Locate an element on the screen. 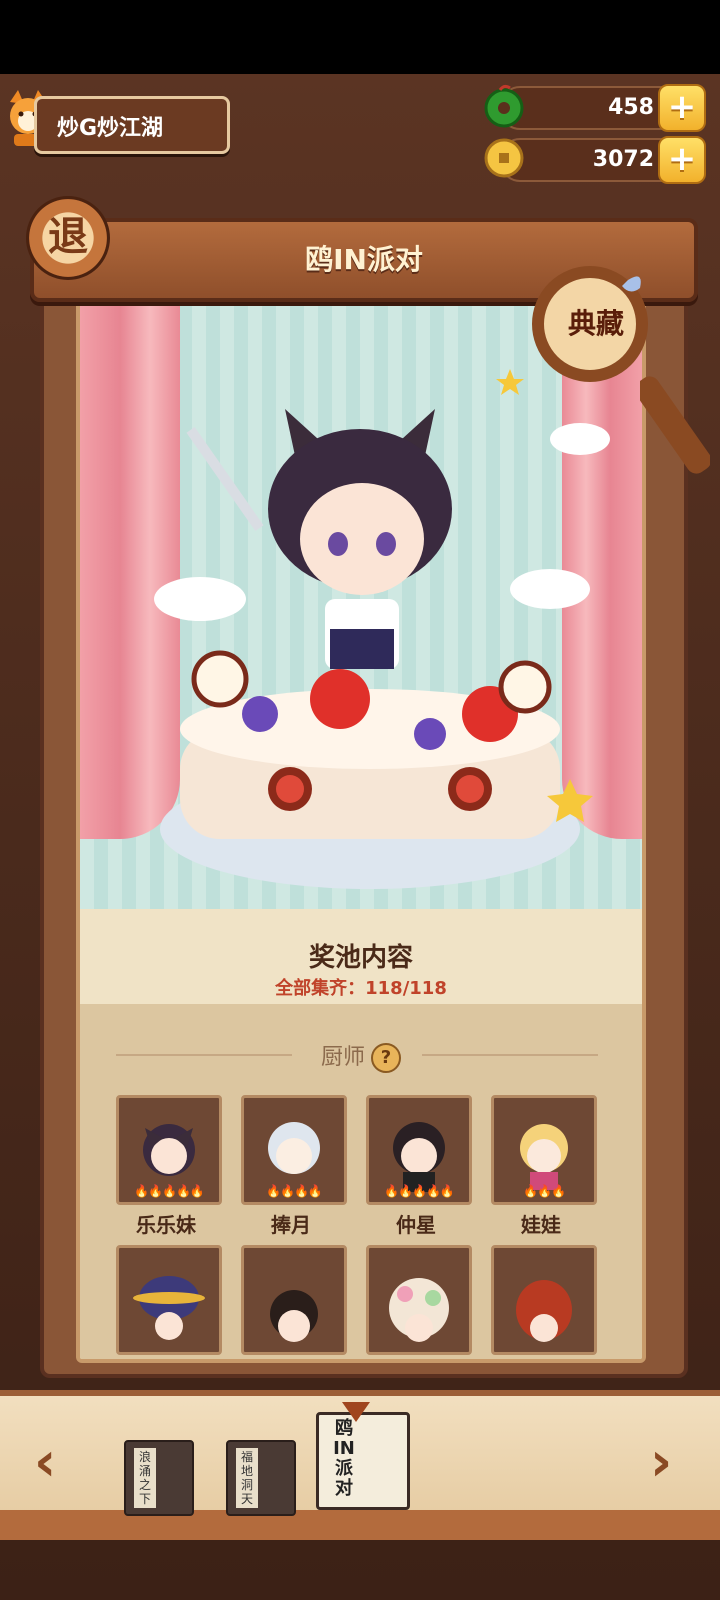  gold-coin-icon is located at coordinates (504, 158).